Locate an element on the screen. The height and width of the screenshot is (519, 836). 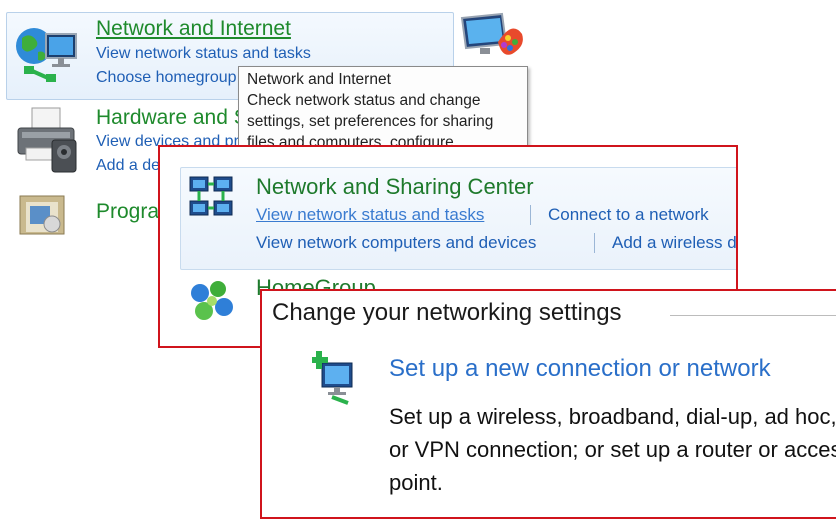
networking-settings-heading: Change your networking settings is located at coordinates (447, 312).